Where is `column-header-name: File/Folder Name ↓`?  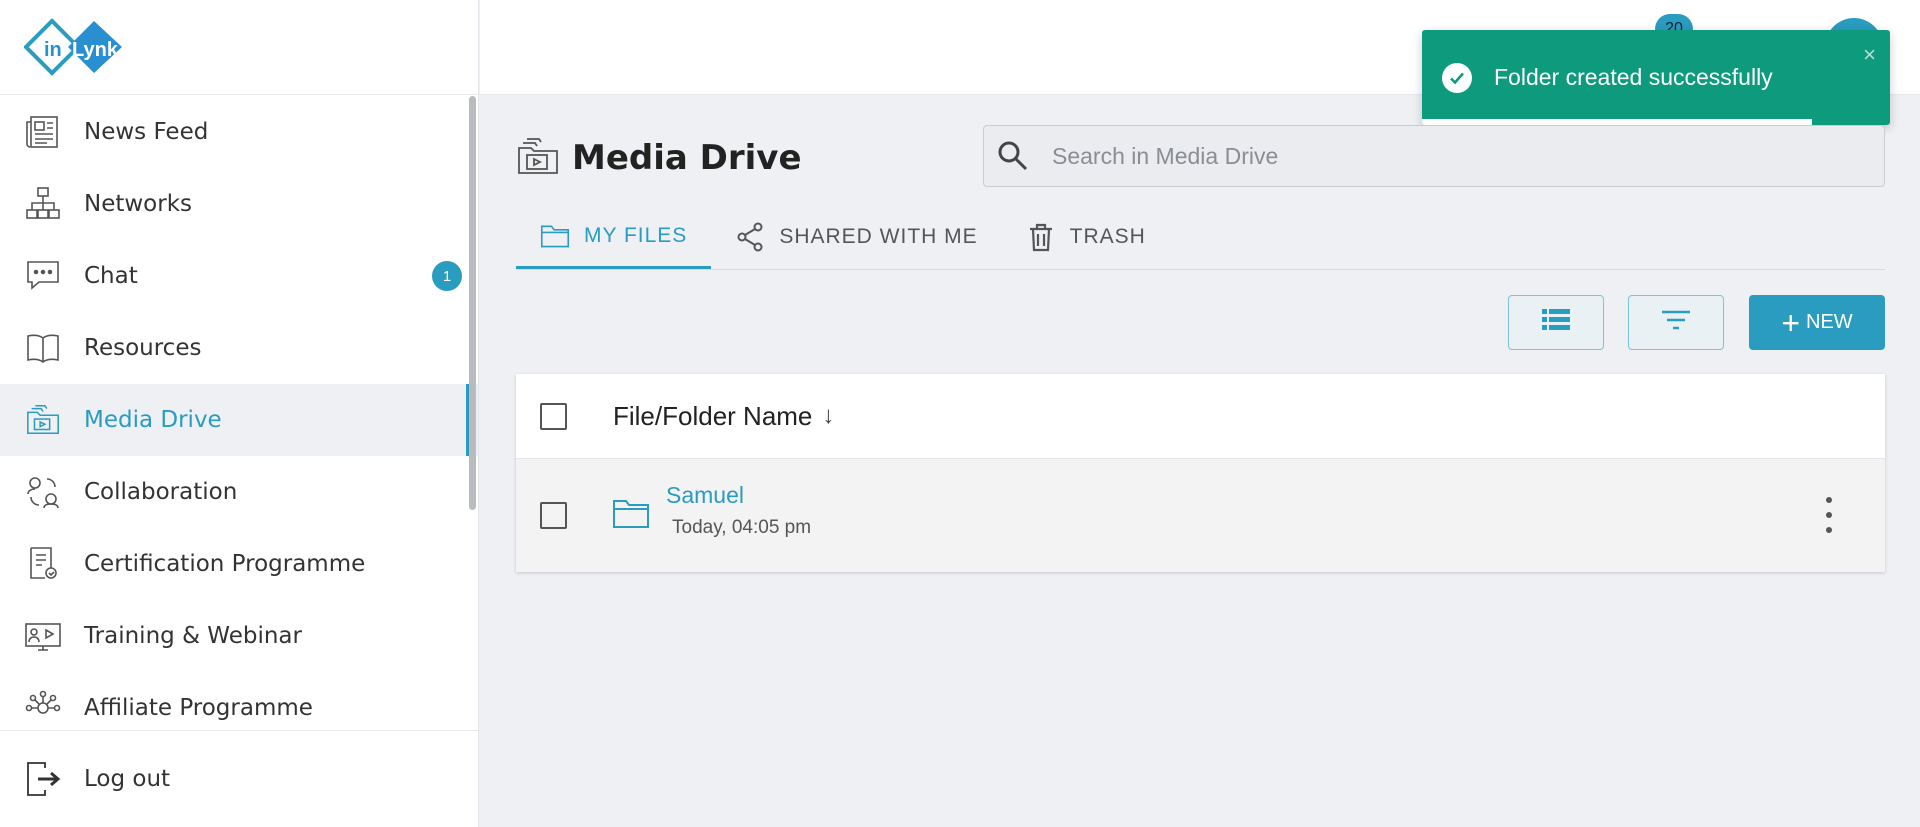 column-header-name: File/Folder Name ↓ is located at coordinates (723, 416).